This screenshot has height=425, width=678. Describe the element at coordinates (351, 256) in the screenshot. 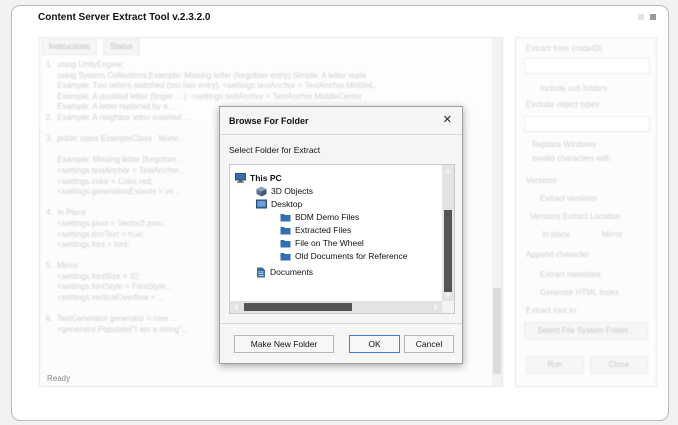

I see `tree-label: Old Documents for Reference` at that location.